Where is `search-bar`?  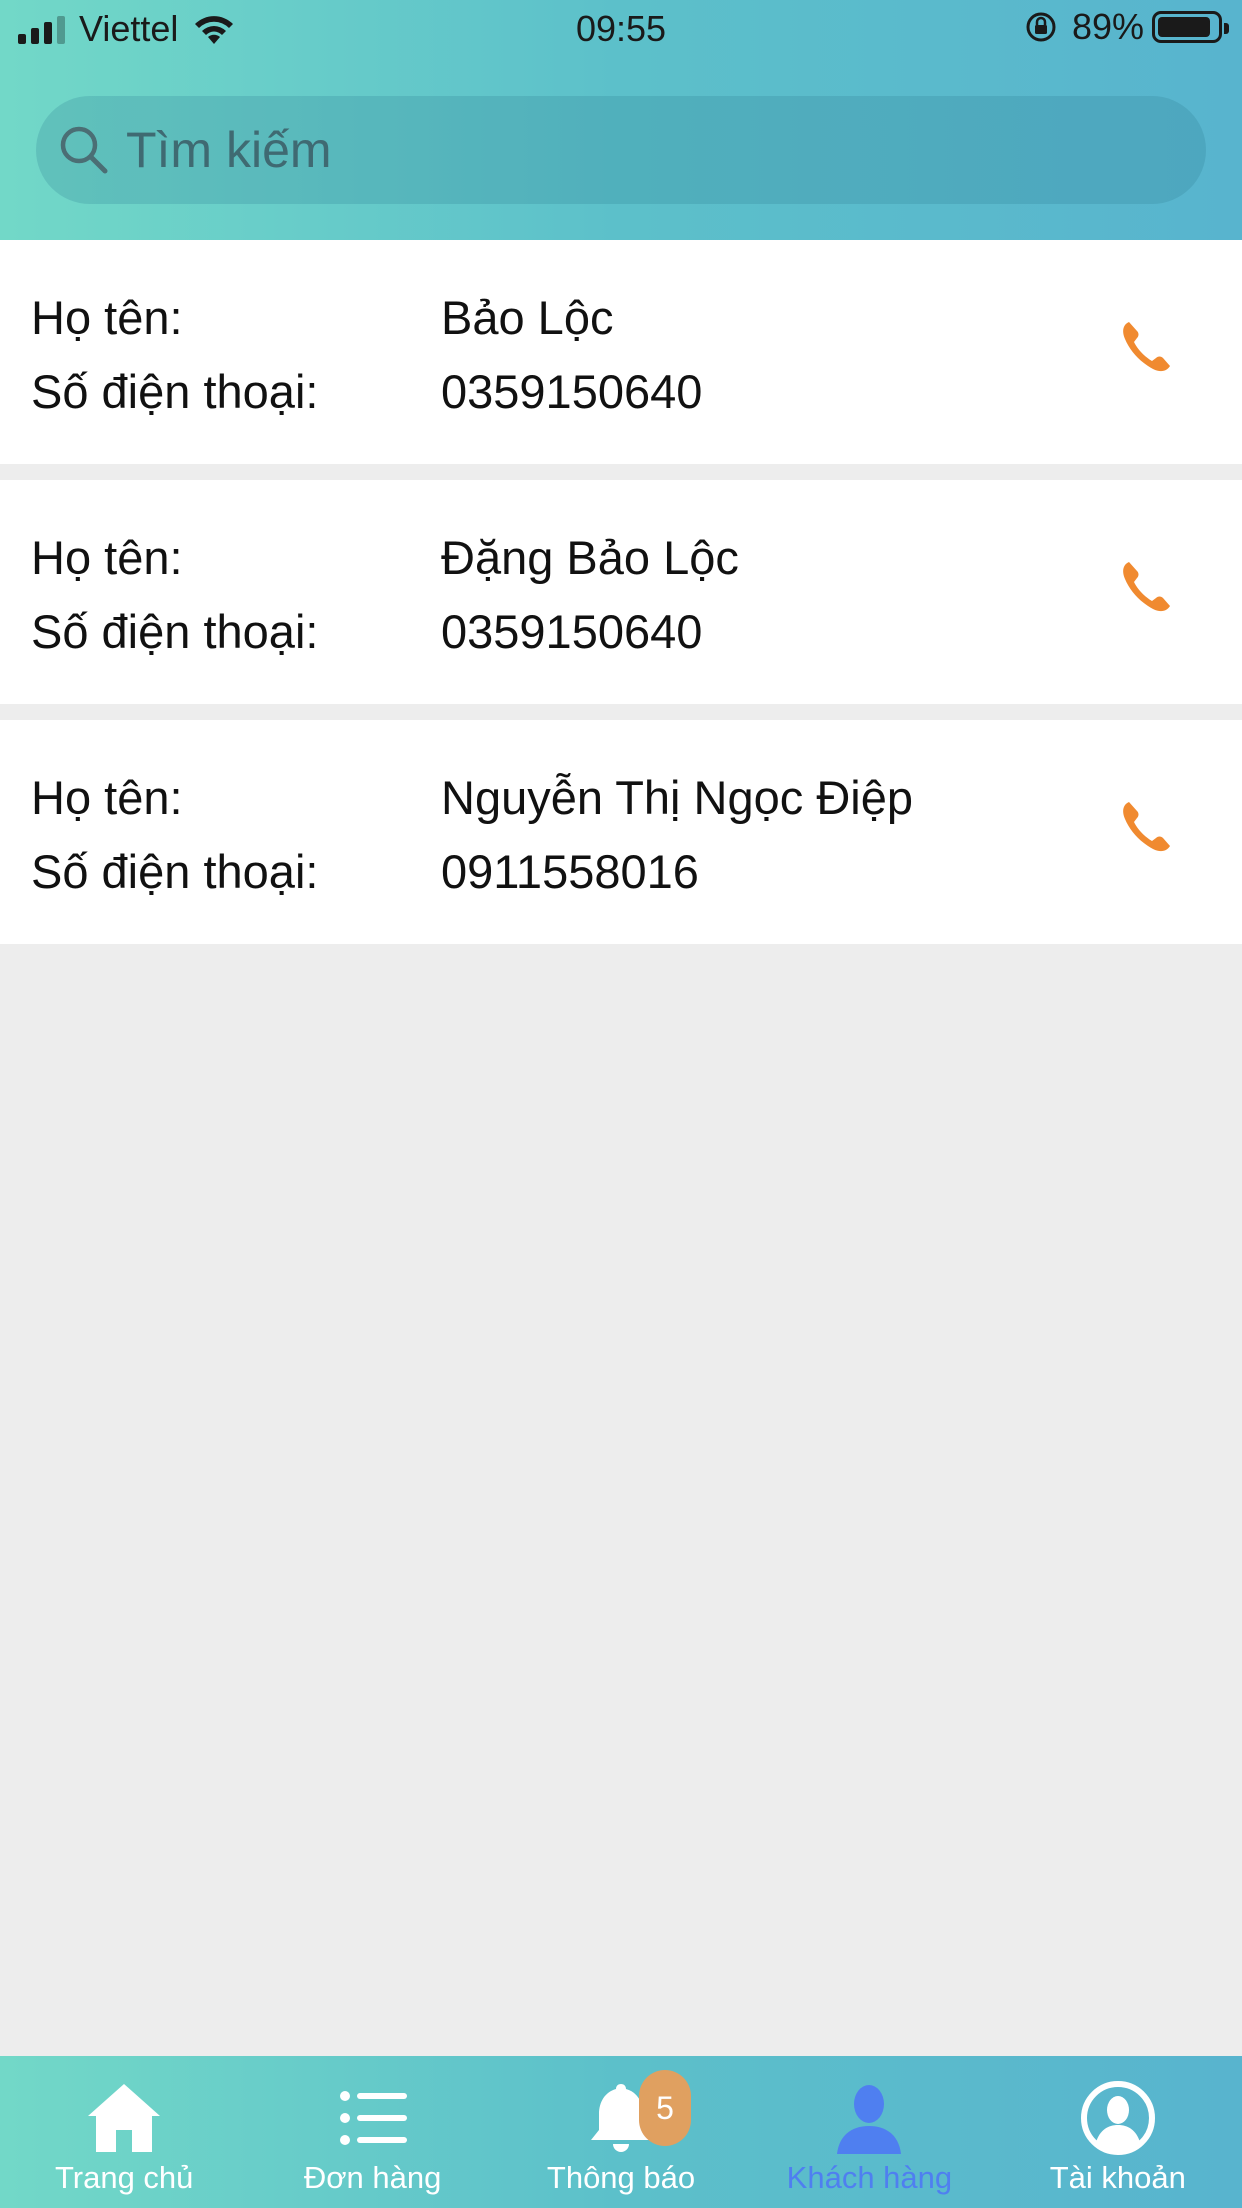 search-bar is located at coordinates (621, 150).